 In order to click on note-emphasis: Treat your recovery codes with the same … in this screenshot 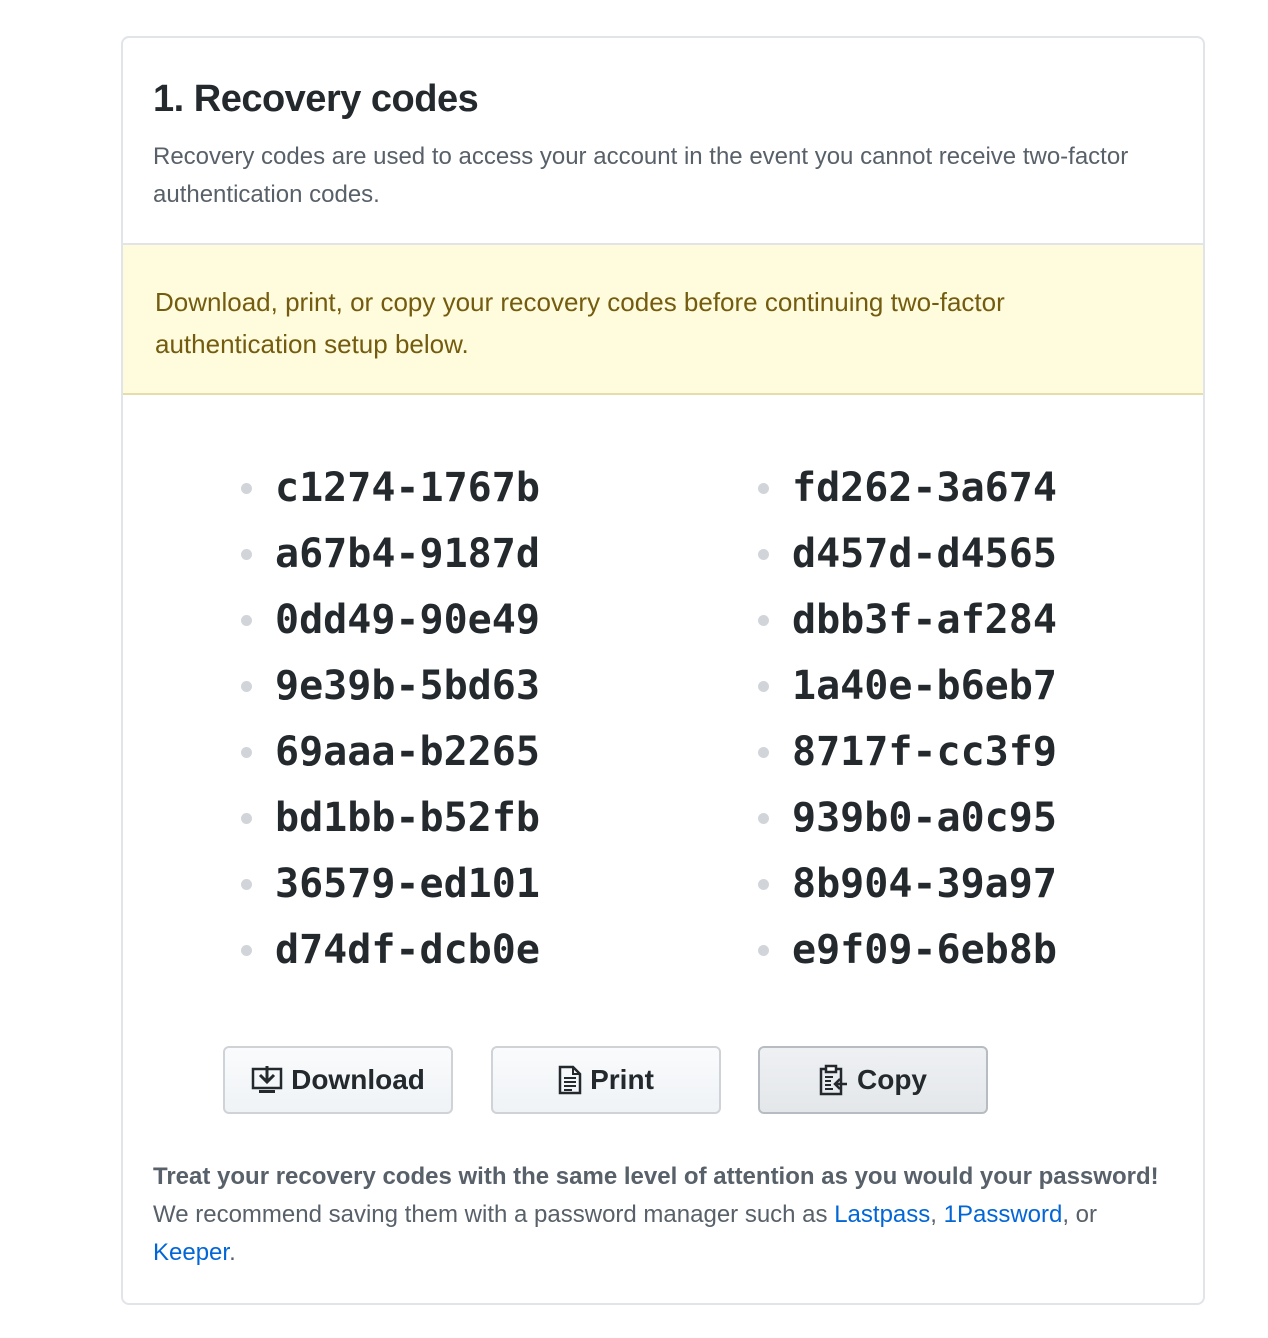, I will do `click(656, 1176)`.